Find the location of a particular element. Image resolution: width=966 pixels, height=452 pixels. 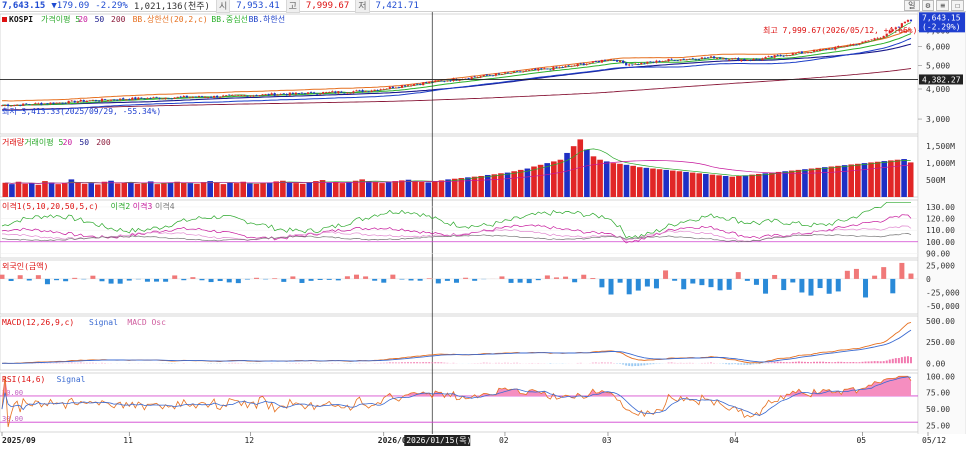

high-annotation: 최고 7,999.67(2026/05/12, +4.66%) is located at coordinates (840, 30).